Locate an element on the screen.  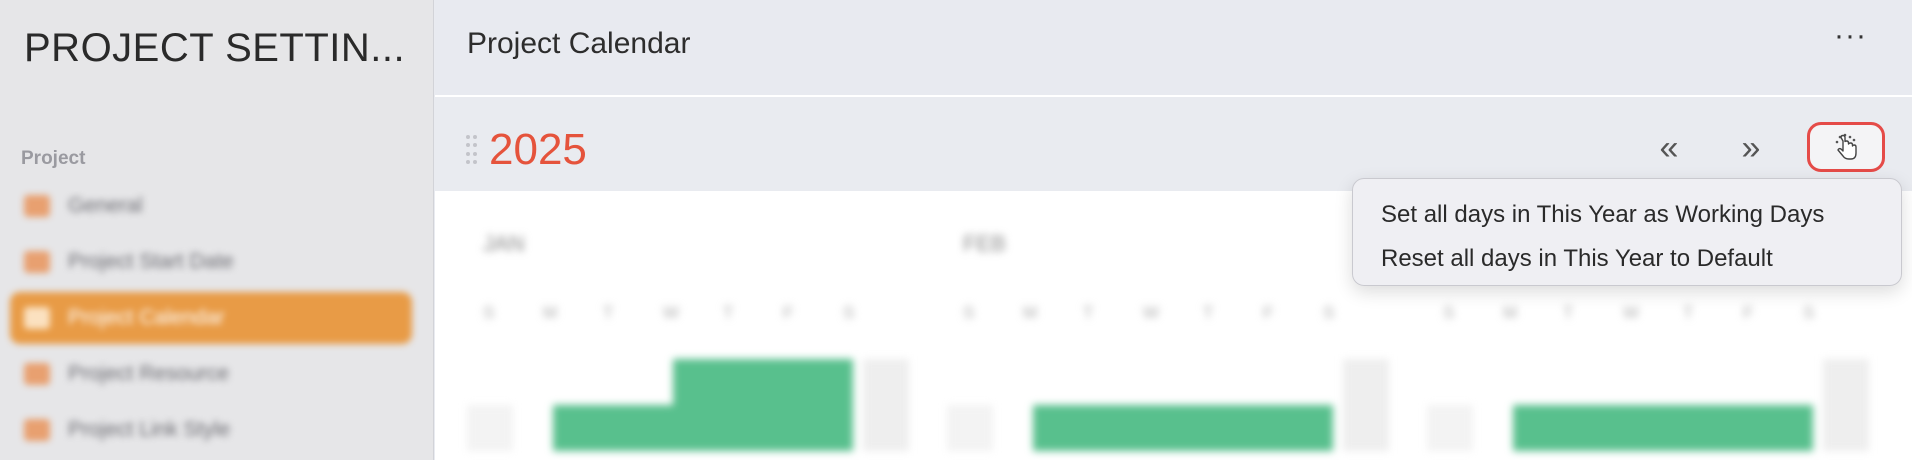
sidebar-item-project-resource: Project Resource is located at coordinates (211, 374).